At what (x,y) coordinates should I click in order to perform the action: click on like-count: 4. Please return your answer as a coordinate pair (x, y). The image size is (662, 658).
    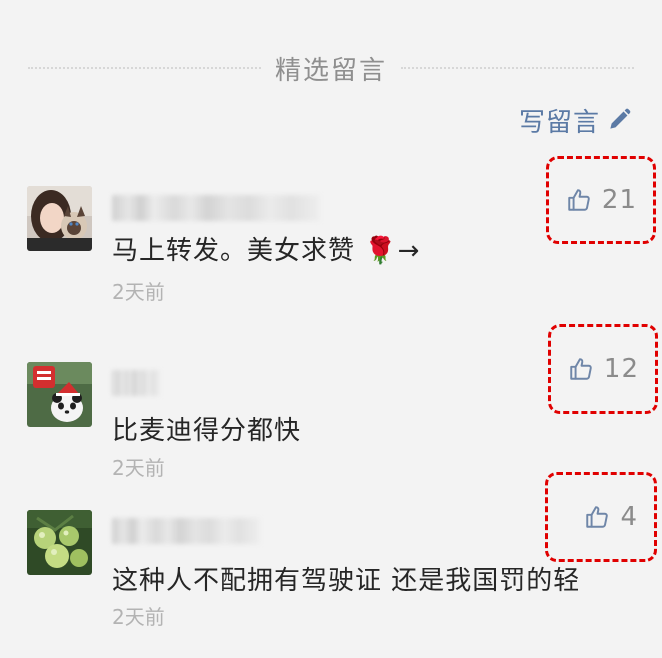
    Looking at the image, I should click on (629, 517).